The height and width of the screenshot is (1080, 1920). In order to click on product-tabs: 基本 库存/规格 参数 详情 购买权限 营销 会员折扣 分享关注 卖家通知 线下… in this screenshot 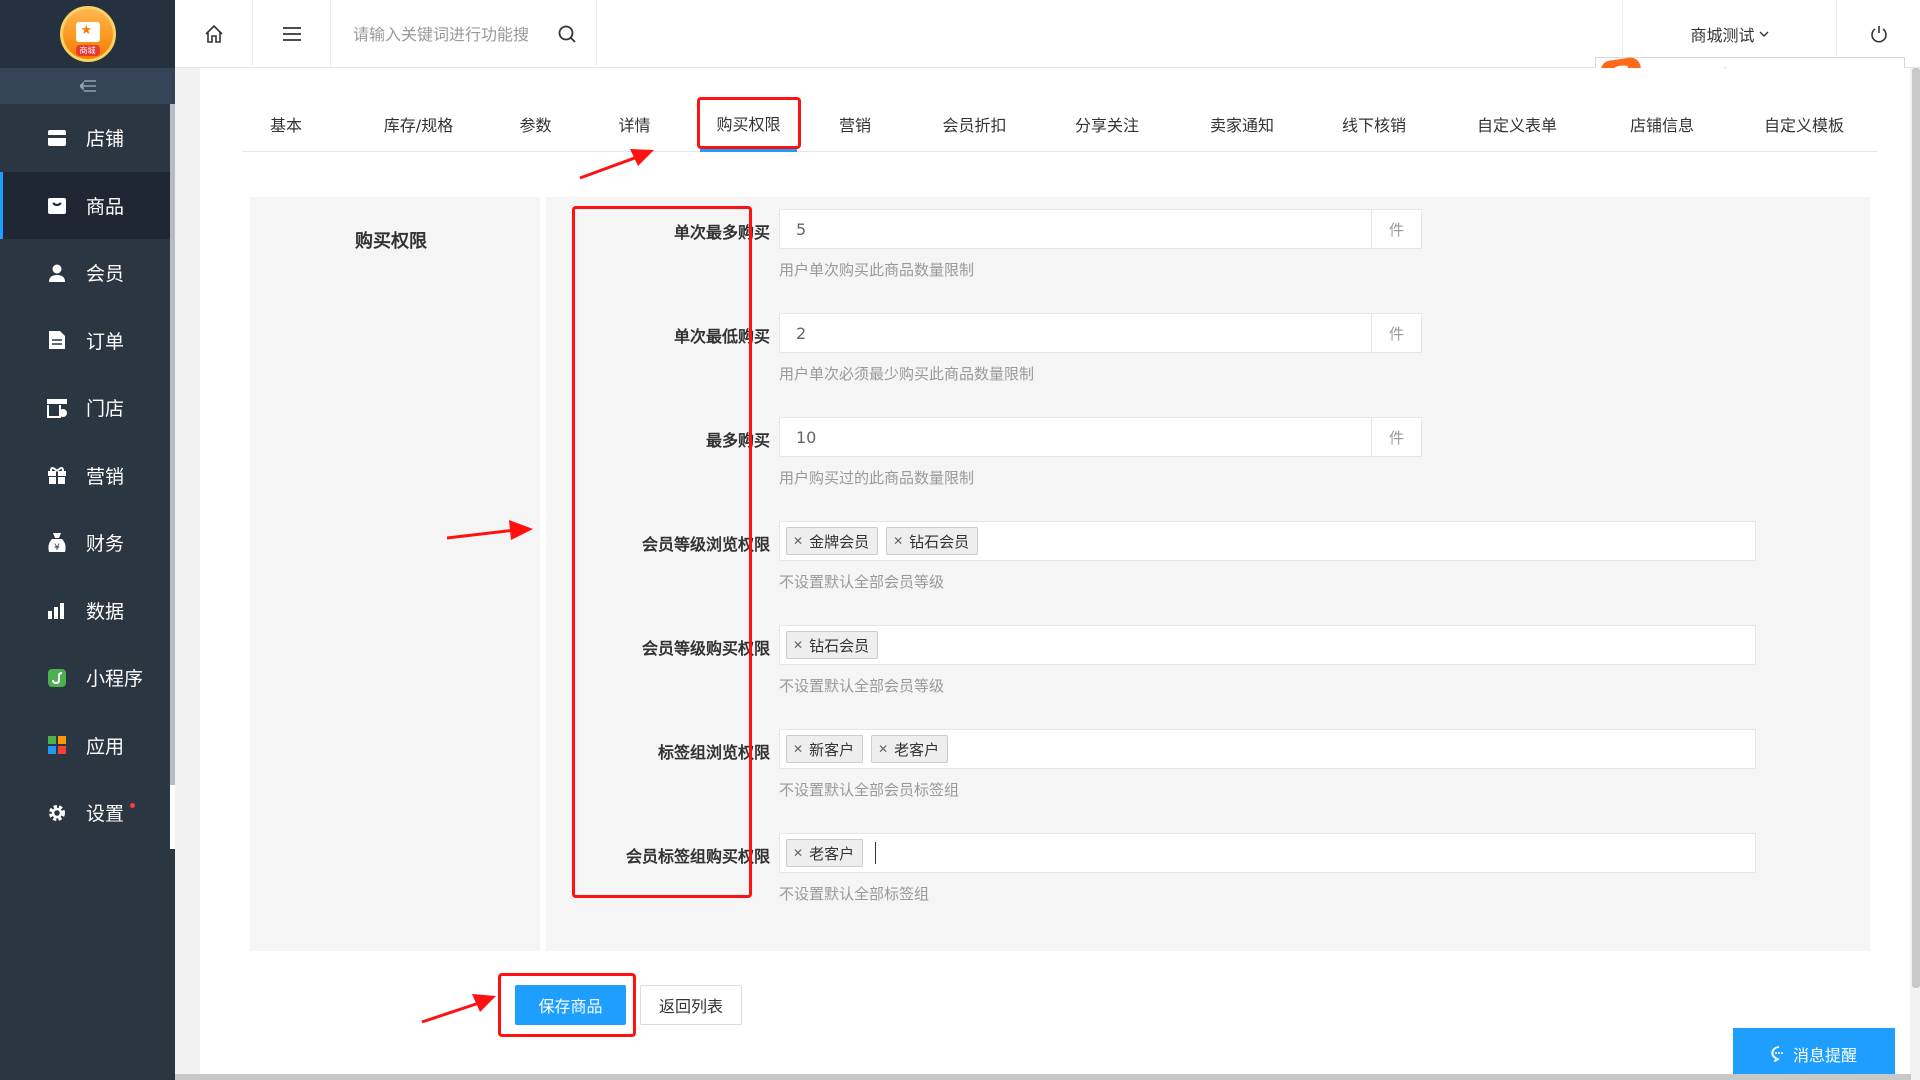, I will do `click(1059, 124)`.